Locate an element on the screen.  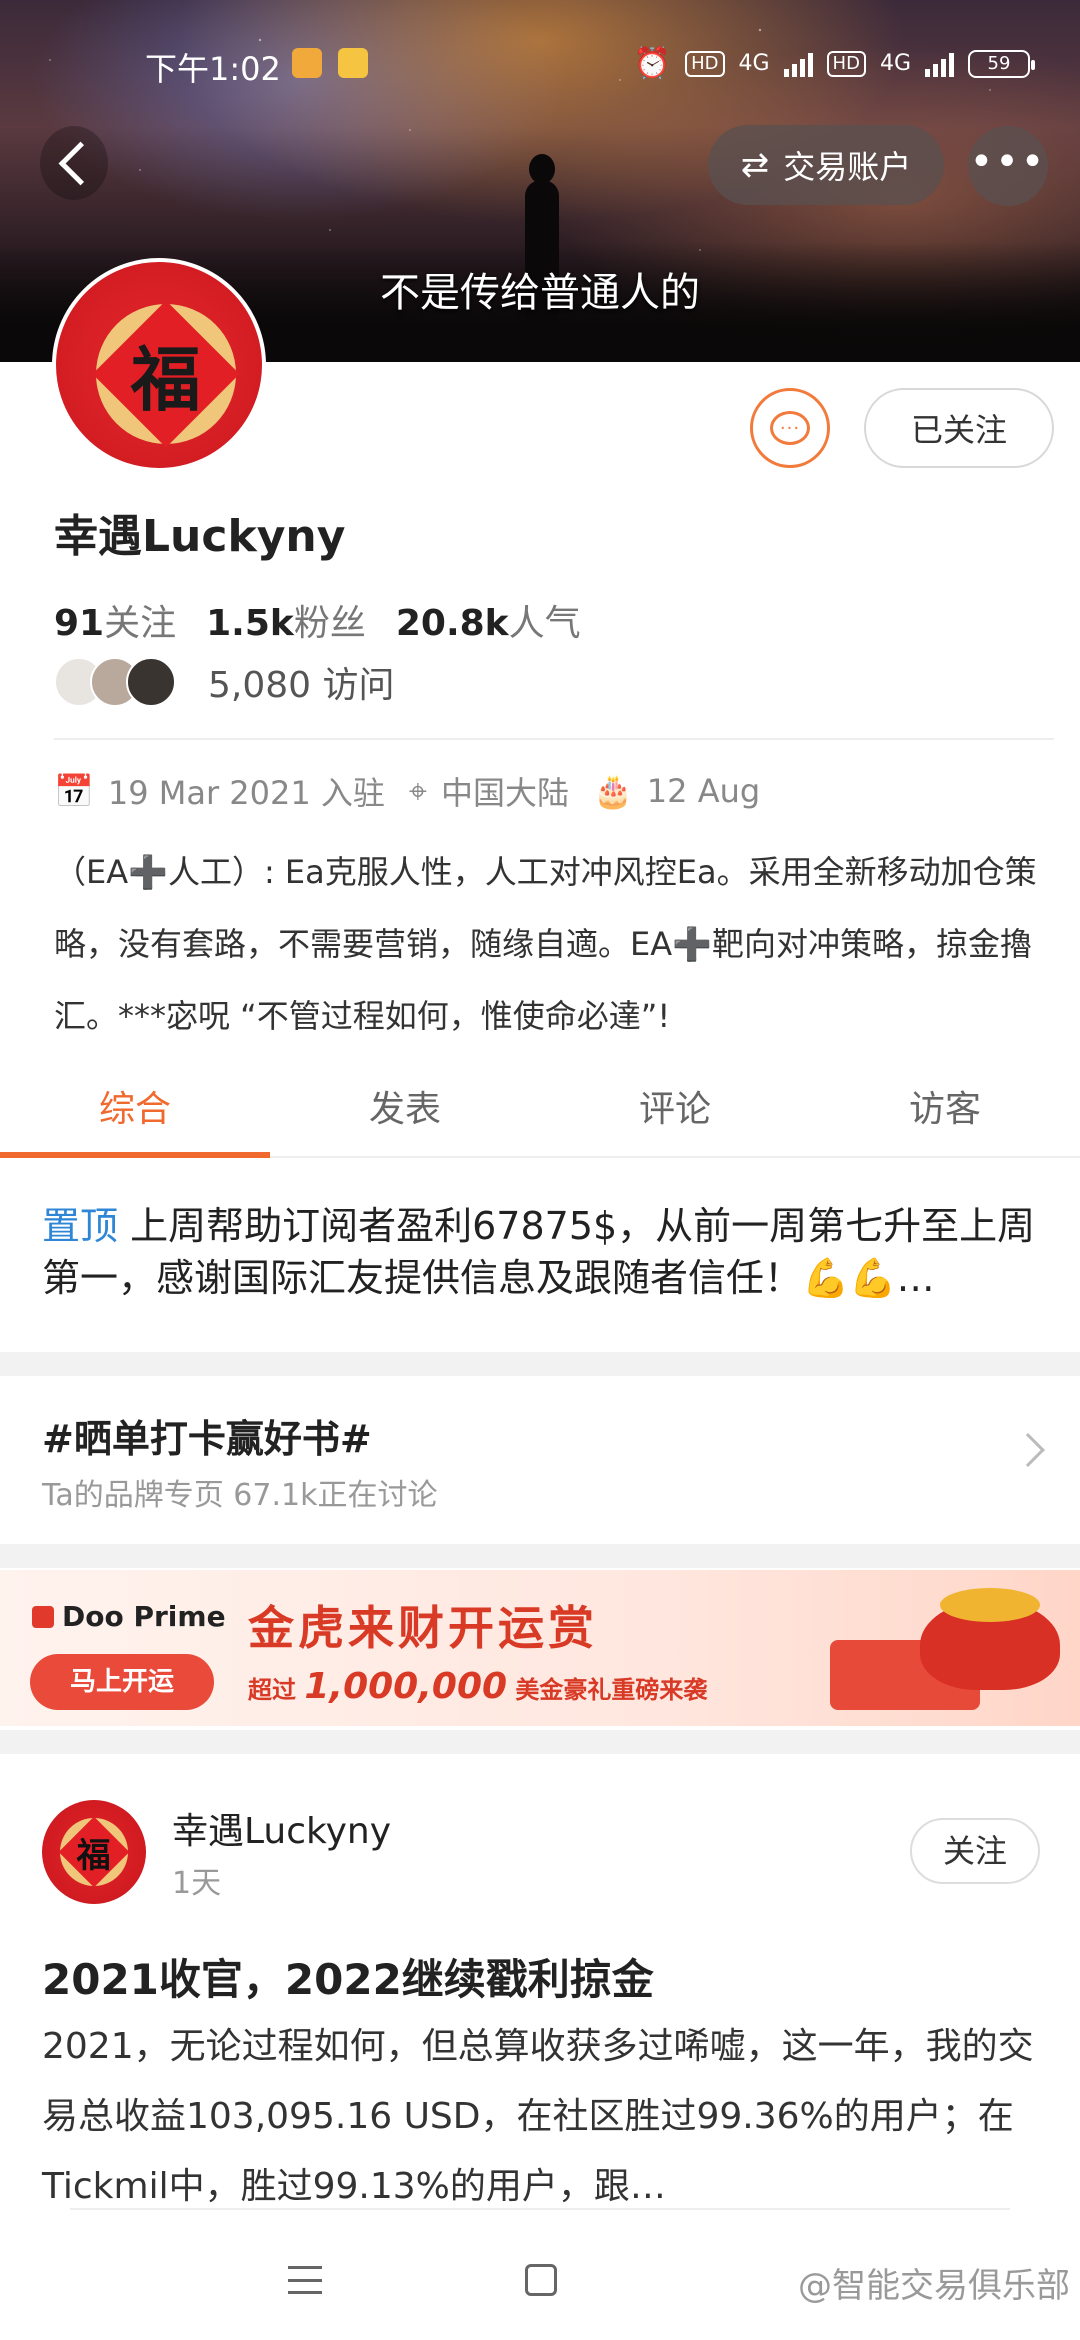
profile-avatar: 福 is located at coordinates (159, 365).